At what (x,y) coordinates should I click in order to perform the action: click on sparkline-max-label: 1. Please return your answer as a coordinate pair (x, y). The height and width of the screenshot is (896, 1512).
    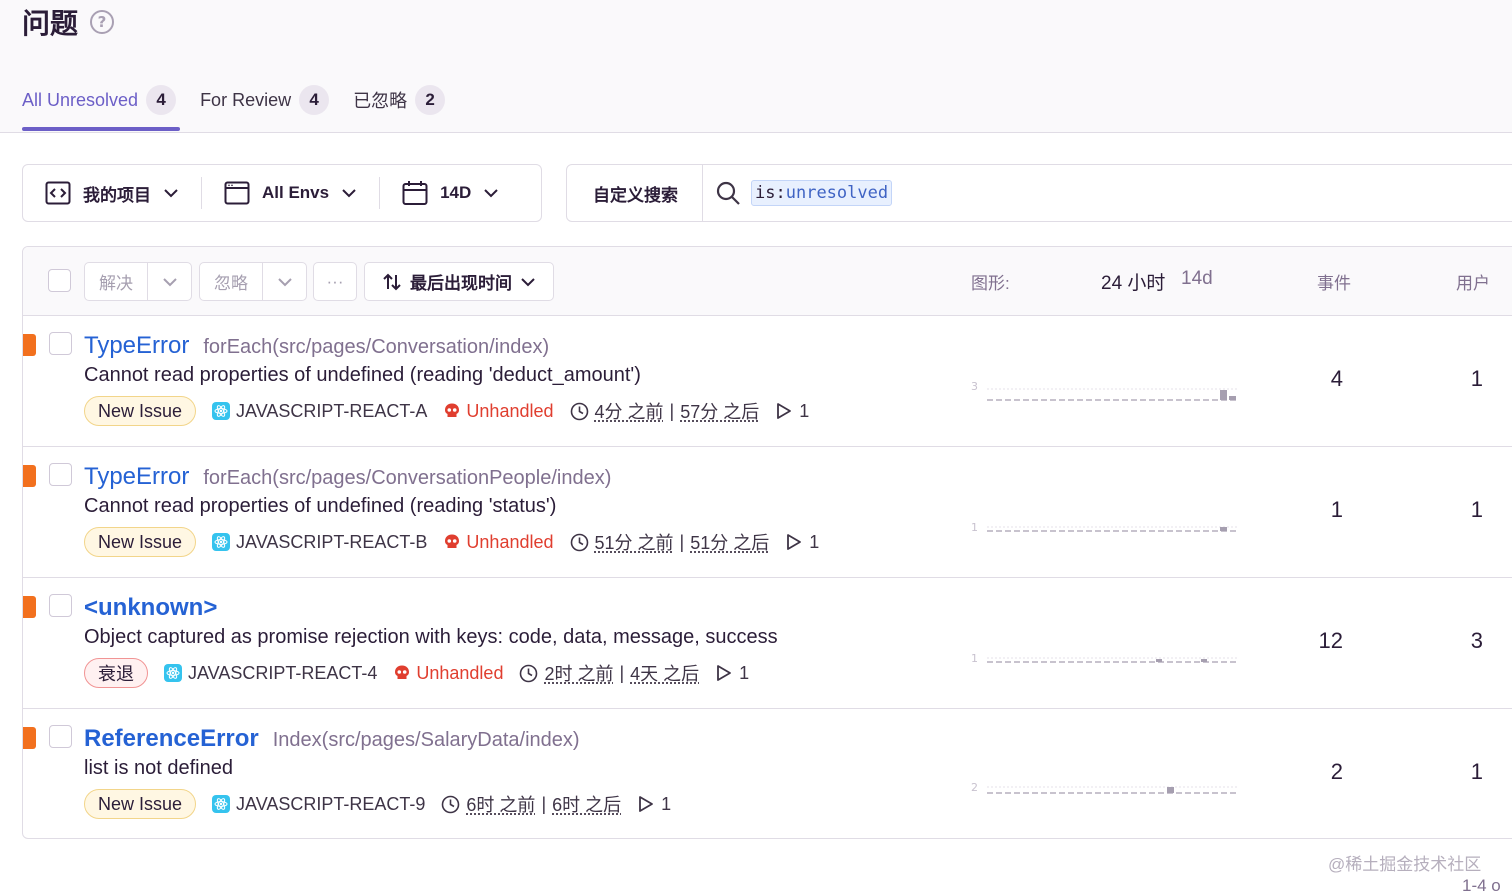
    Looking at the image, I should click on (974, 527).